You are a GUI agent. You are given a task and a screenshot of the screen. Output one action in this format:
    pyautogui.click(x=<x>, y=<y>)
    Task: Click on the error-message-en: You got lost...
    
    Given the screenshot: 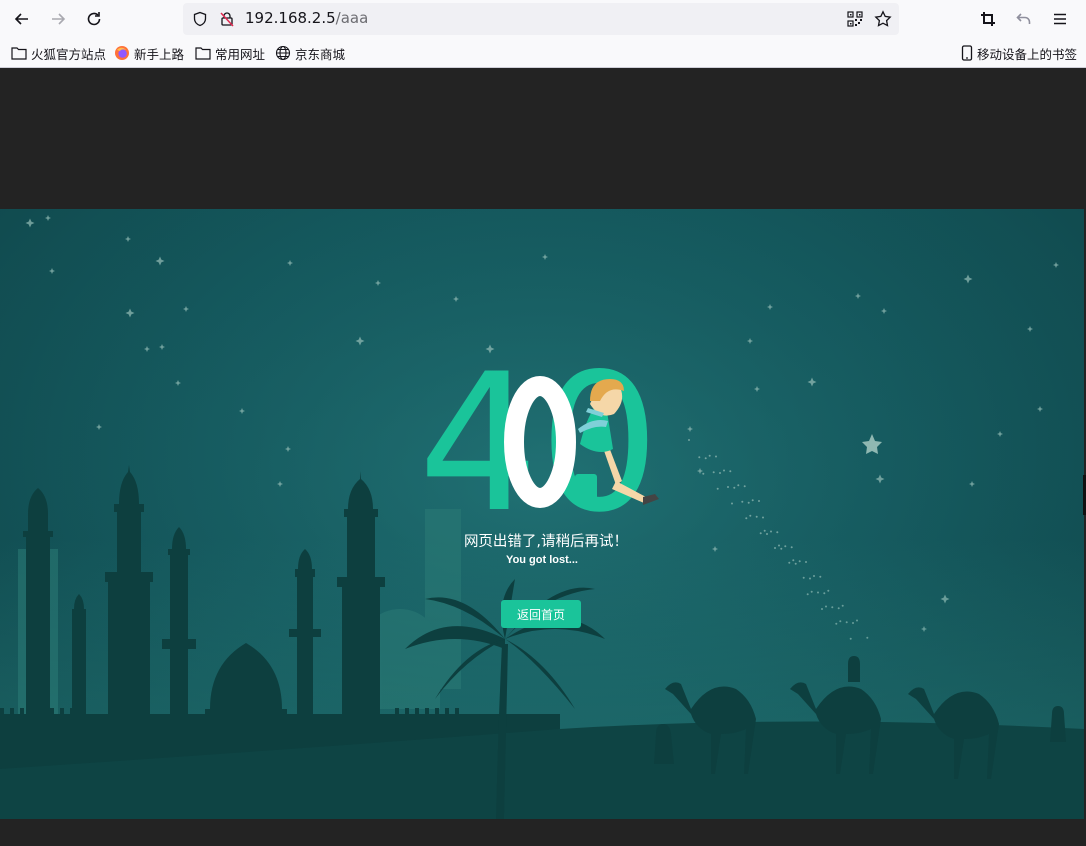 What is the action you would take?
    pyautogui.click(x=542, y=560)
    